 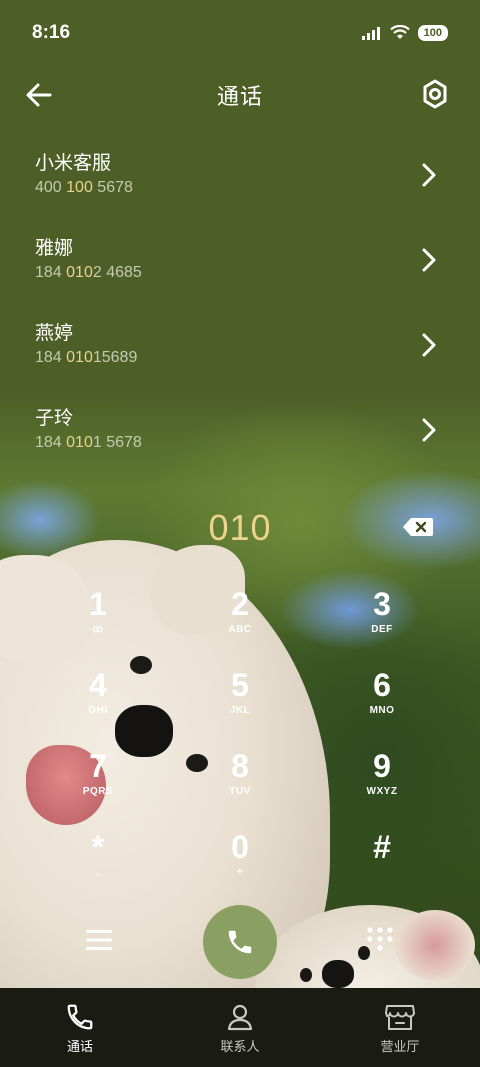 What do you see at coordinates (73, 163) in the screenshot?
I see `contact-name: 小米客服` at bounding box center [73, 163].